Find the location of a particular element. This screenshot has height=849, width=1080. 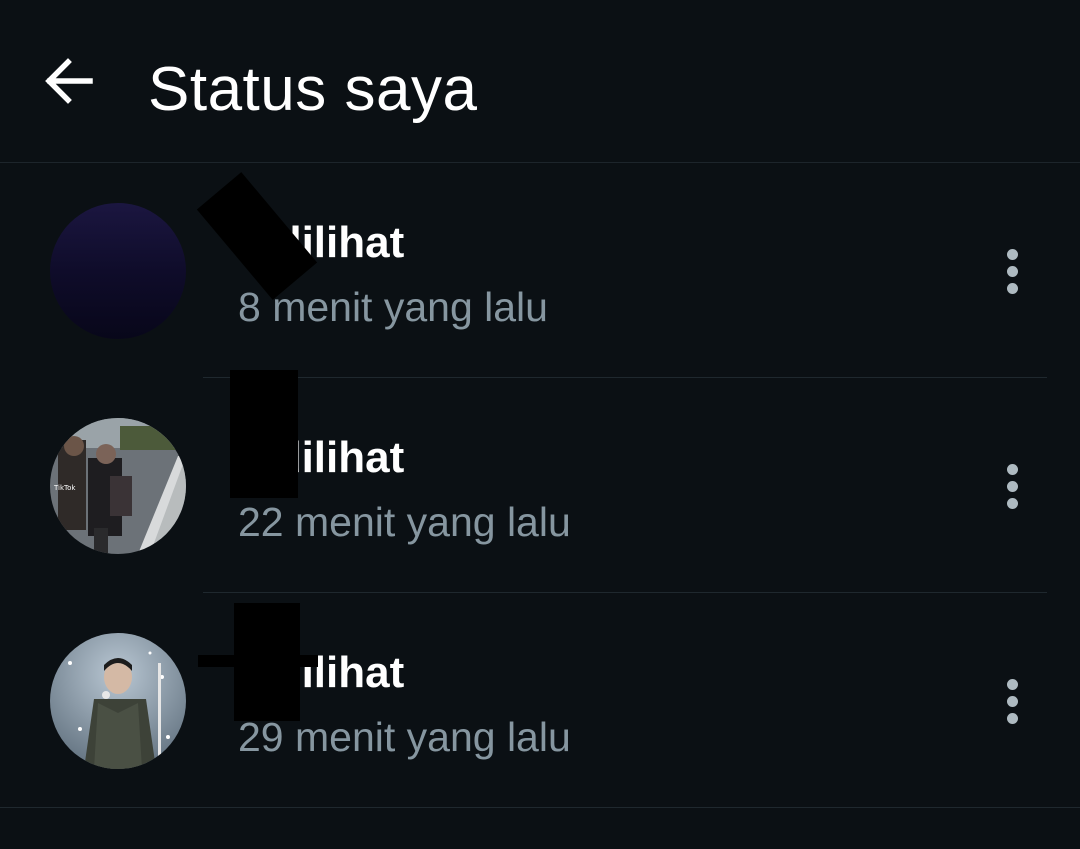

status-thumbnail: TikTok is located at coordinates (118, 486).